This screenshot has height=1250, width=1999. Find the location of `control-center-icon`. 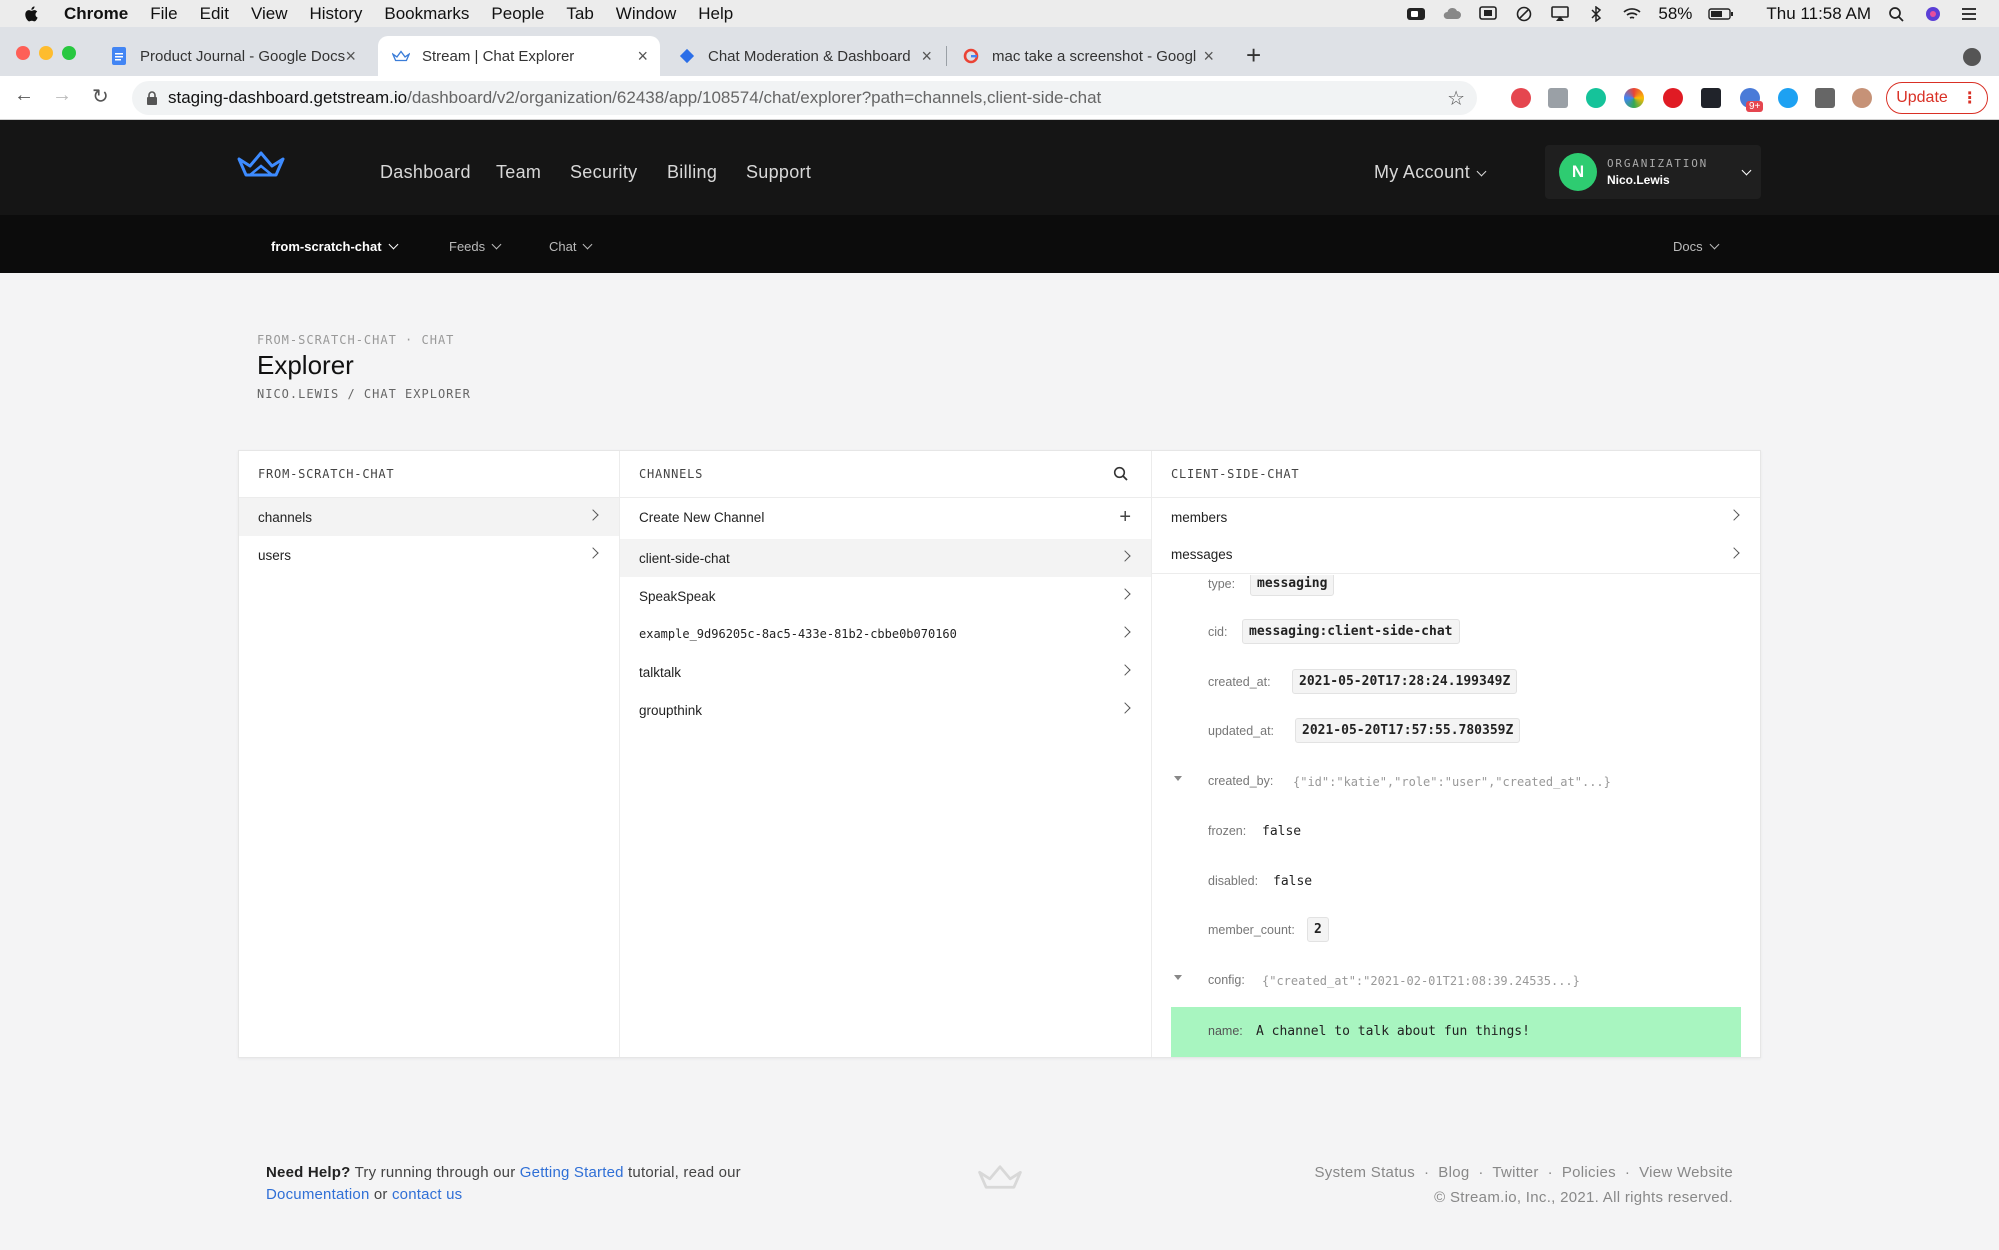

control-center-icon is located at coordinates (1969, 14).